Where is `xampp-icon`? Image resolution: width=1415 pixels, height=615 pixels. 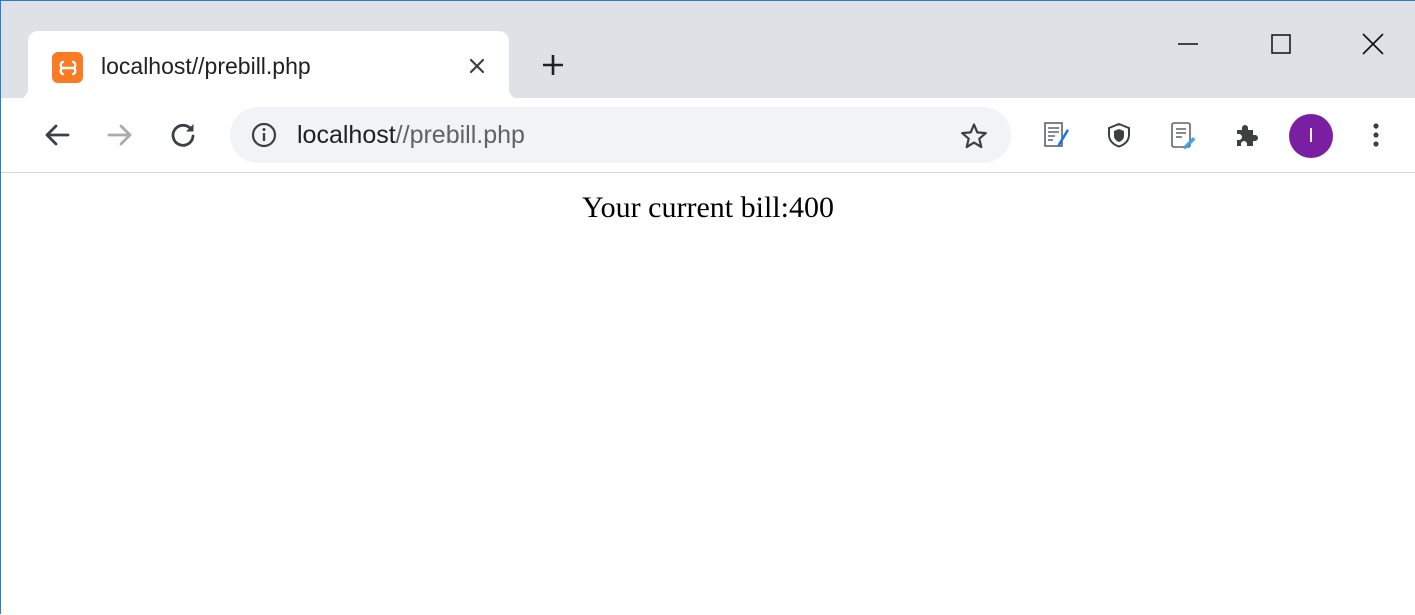
xampp-icon is located at coordinates (67, 67).